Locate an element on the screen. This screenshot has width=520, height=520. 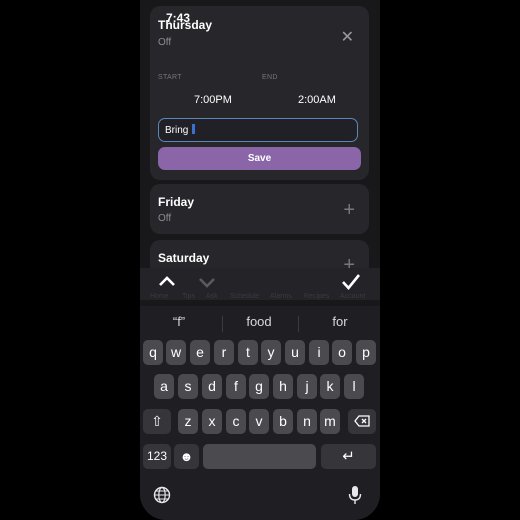
key: l is located at coordinates (354, 386).